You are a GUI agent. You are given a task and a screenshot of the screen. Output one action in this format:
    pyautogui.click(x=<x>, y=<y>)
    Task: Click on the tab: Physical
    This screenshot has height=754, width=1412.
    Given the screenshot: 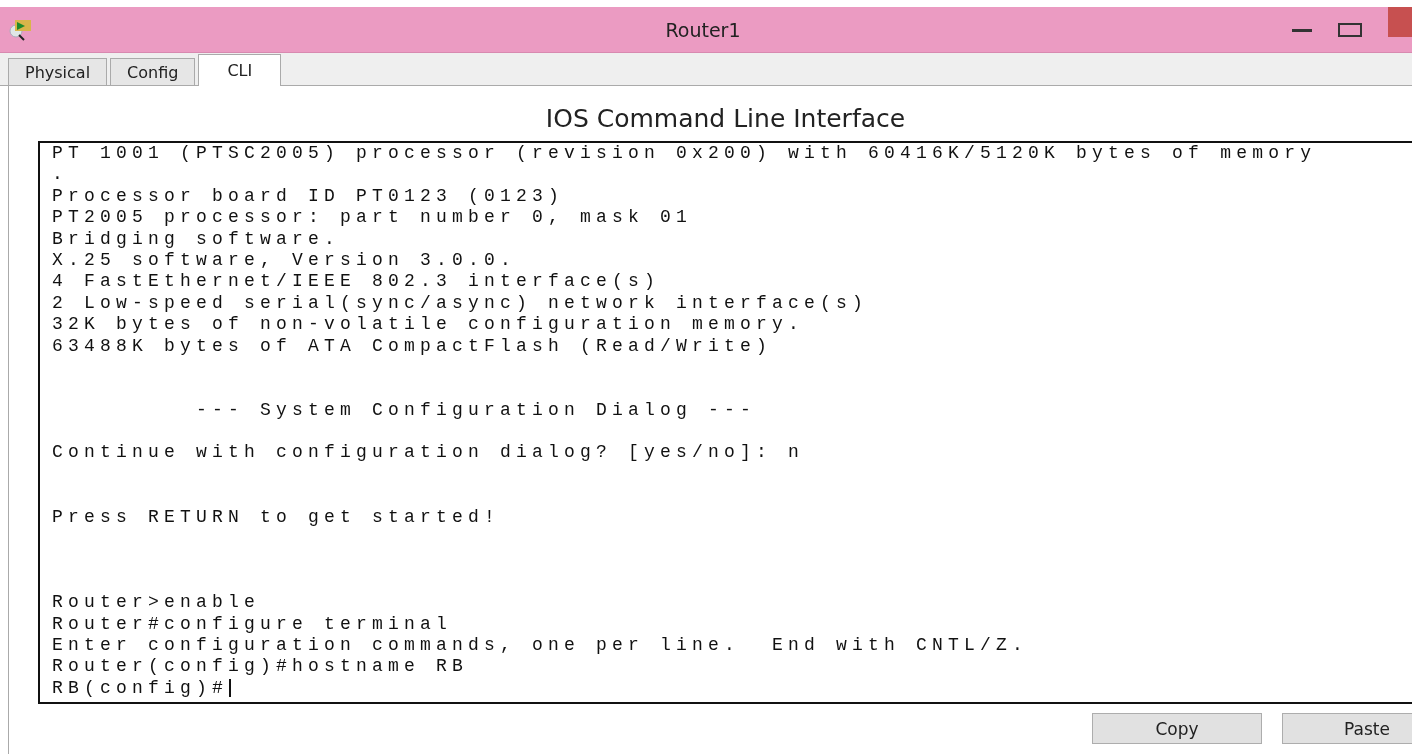 What is the action you would take?
    pyautogui.click(x=58, y=71)
    